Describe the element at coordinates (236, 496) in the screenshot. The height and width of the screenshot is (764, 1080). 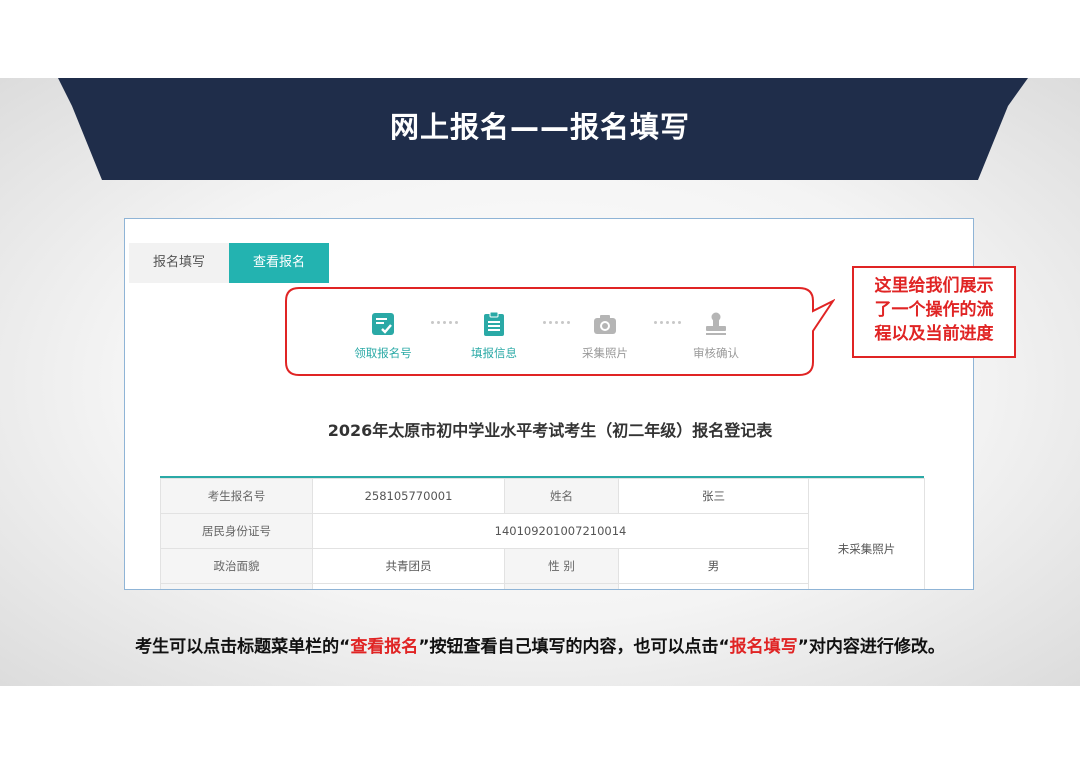
I see `cell-label: 考生报名号` at that location.